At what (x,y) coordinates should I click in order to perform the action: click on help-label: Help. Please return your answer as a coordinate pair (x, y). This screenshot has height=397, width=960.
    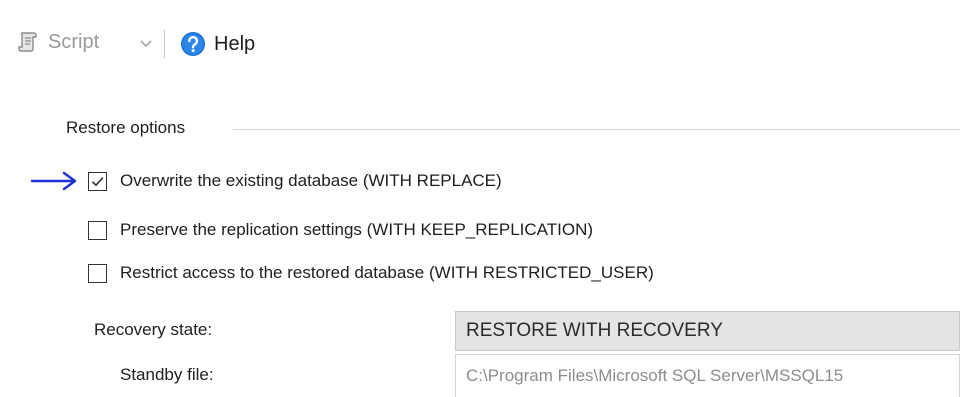
    Looking at the image, I should click on (235, 43).